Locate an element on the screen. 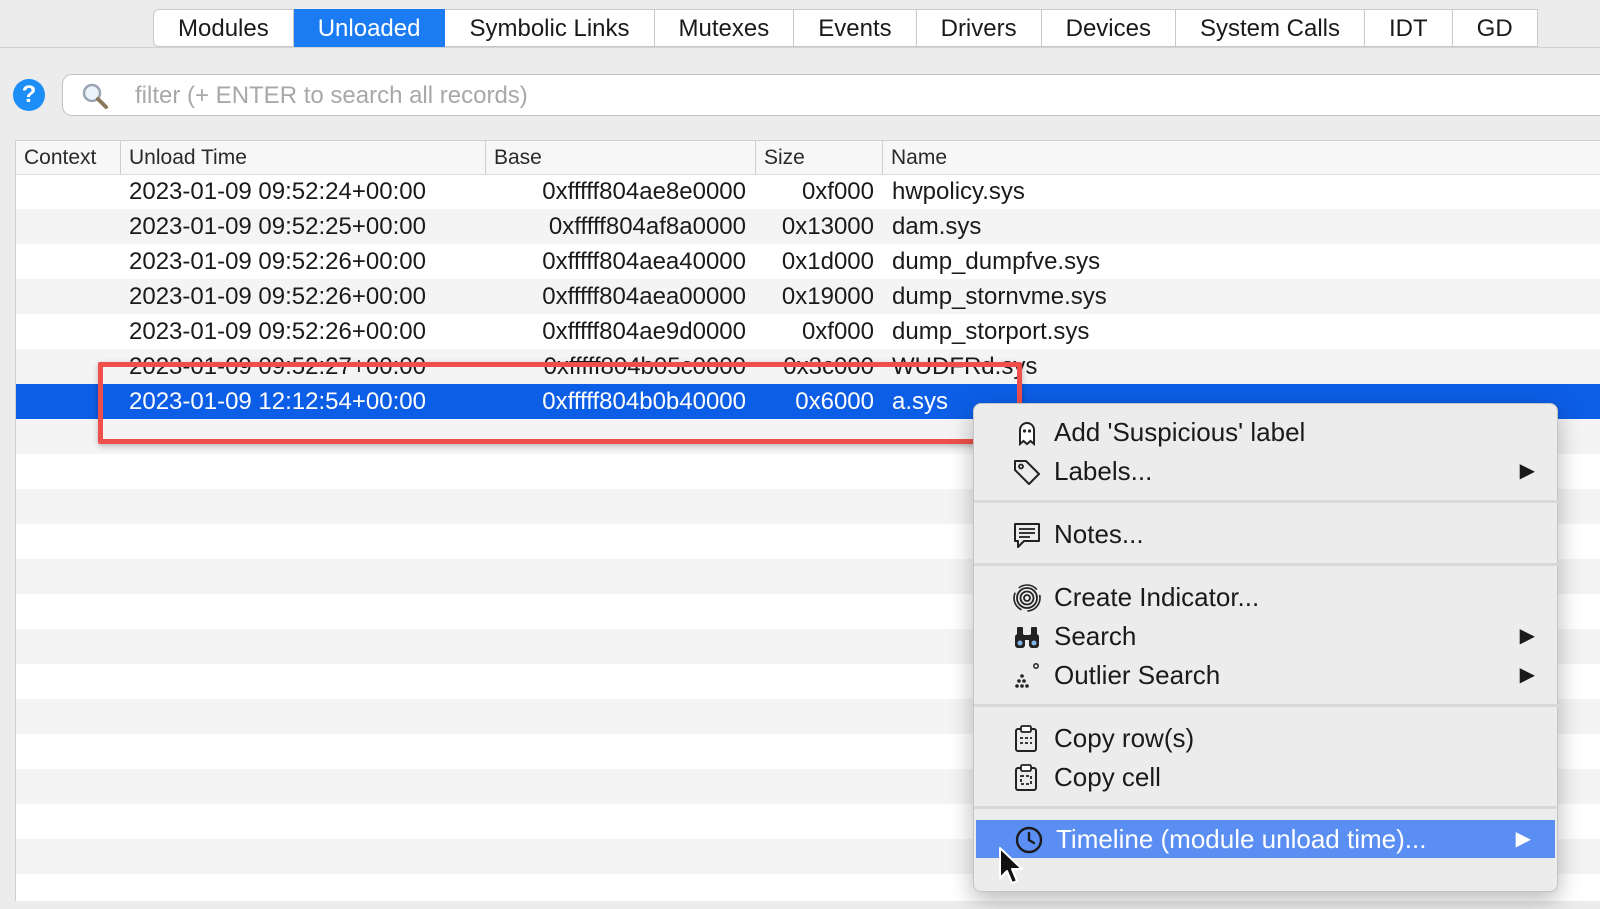 The height and width of the screenshot is (909, 1600). tab-symbolic-links: Symbolic Links is located at coordinates (550, 28).